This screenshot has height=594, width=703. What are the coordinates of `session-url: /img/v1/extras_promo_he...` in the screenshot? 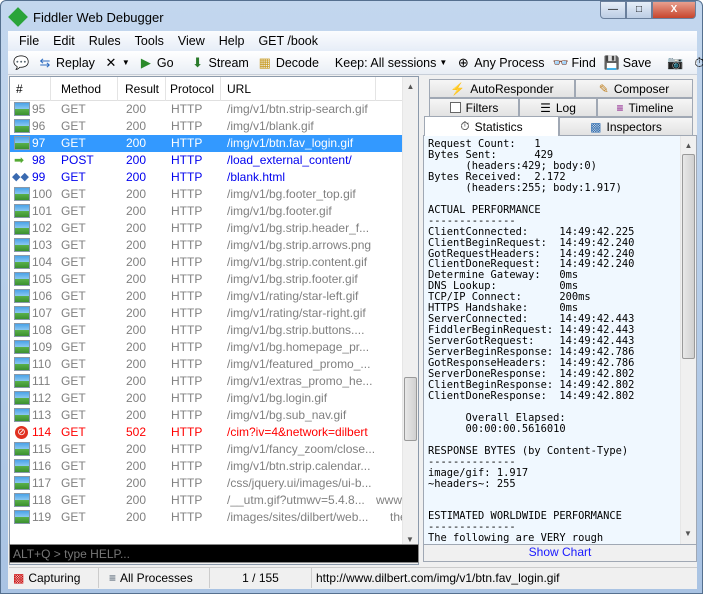 It's located at (300, 381).